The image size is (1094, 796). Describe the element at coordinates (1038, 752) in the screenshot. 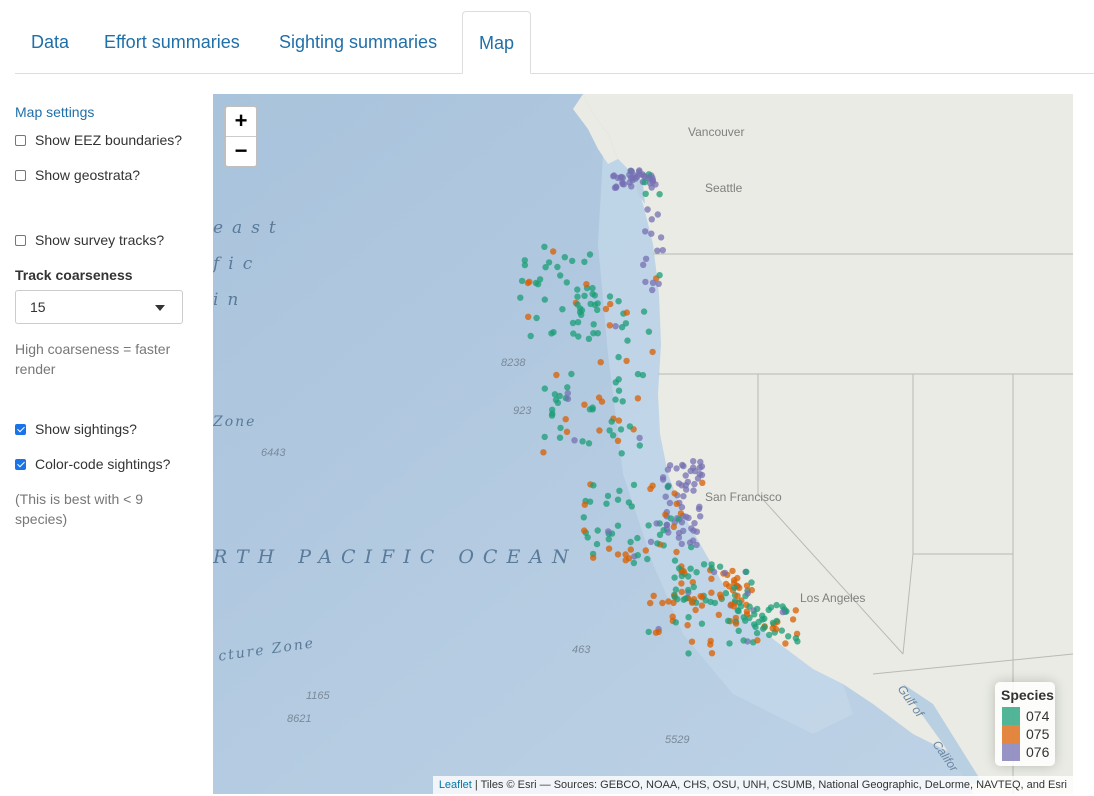

I see `legend-label: 076` at that location.